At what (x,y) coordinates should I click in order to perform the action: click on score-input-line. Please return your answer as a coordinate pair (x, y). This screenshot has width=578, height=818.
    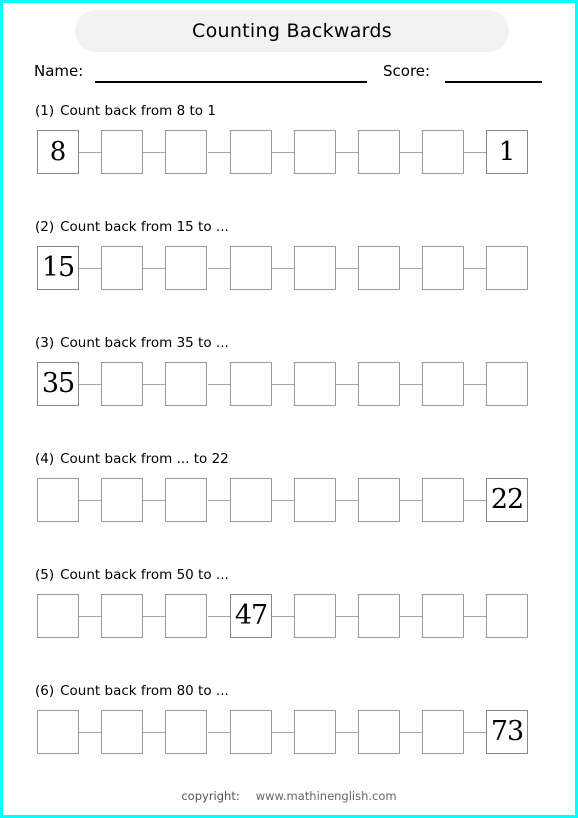
    Looking at the image, I should click on (493, 82).